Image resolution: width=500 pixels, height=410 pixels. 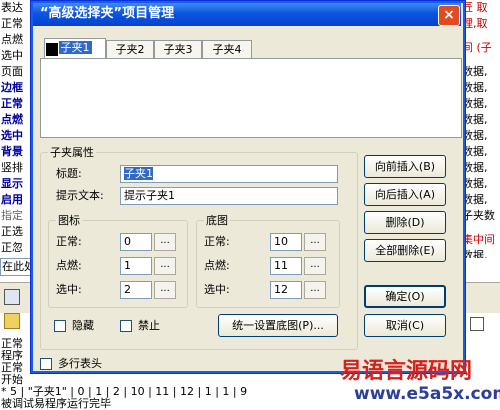 I want to click on bg-hover-label: 点燃:, so click(x=217, y=265).